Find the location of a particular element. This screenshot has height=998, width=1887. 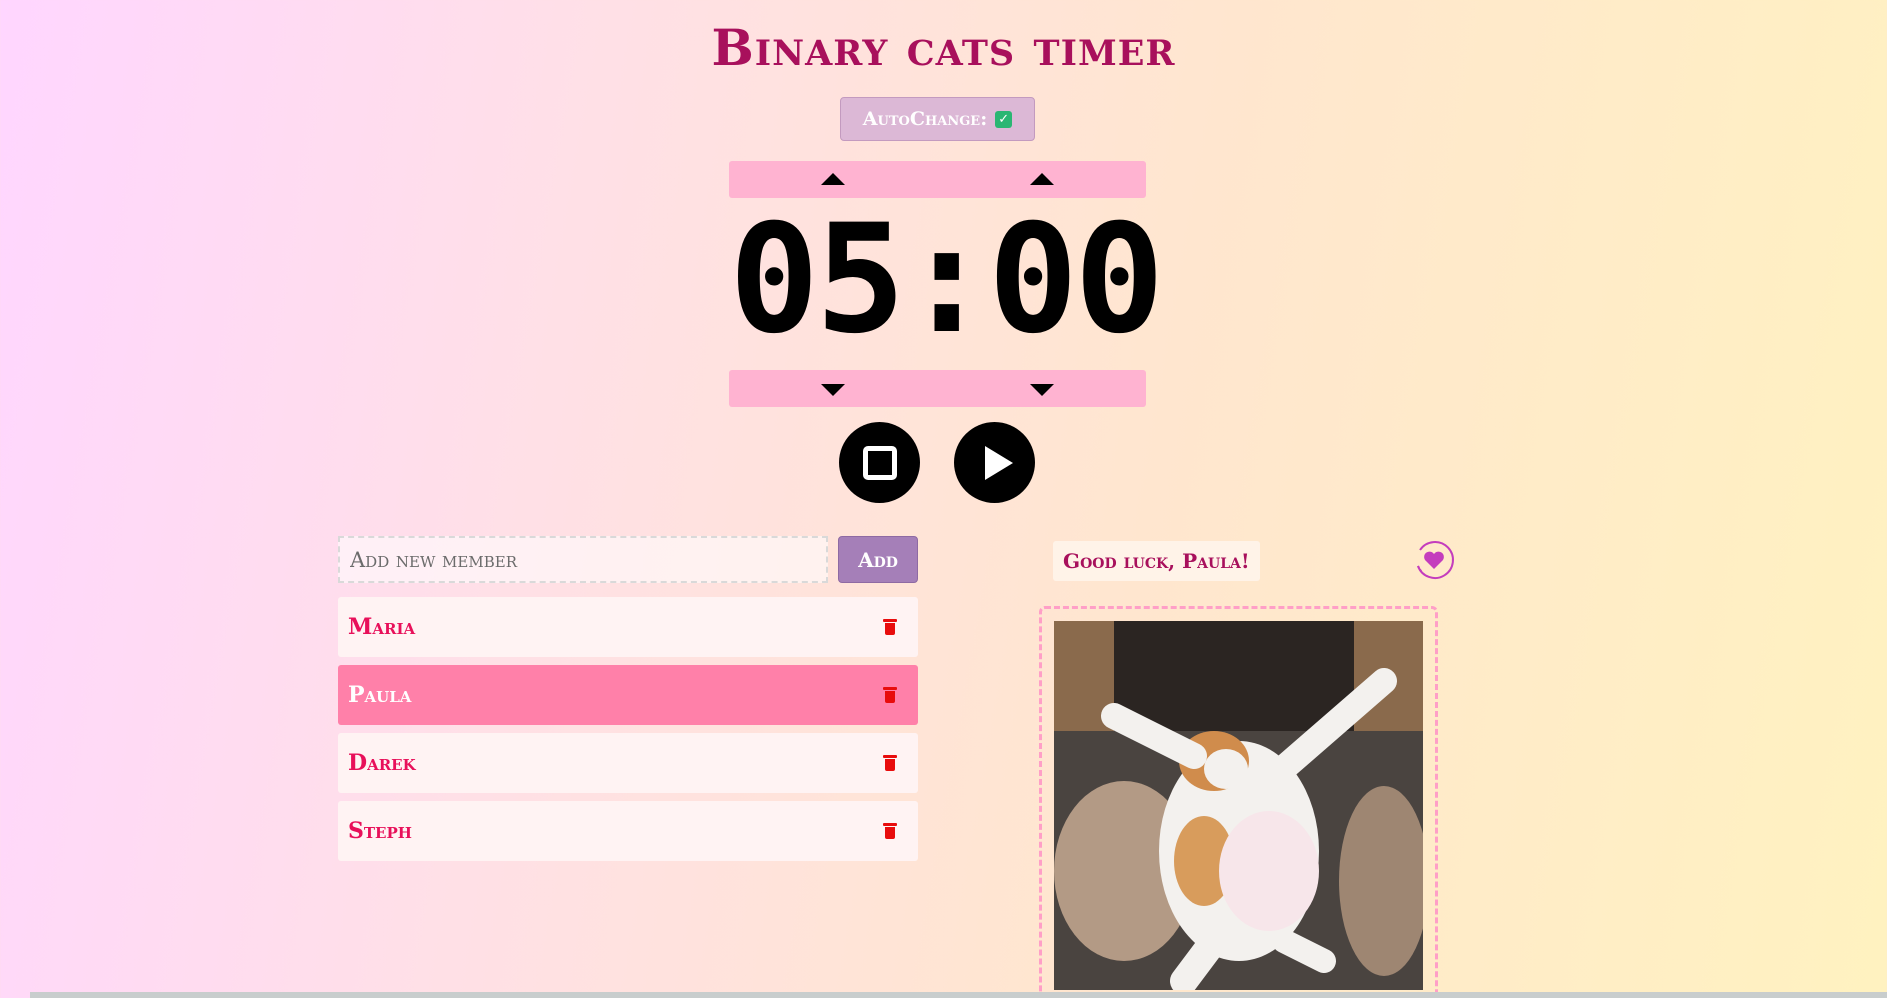

heart-refresh-icon is located at coordinates (1434, 560).